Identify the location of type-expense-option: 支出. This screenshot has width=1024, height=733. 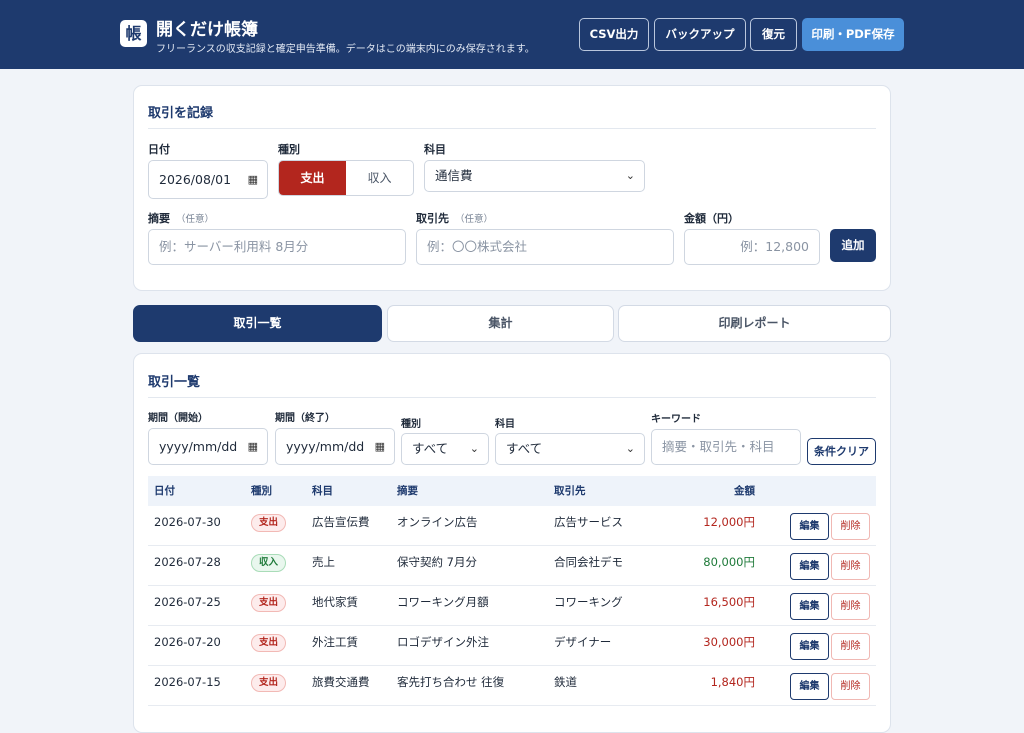
(312, 178).